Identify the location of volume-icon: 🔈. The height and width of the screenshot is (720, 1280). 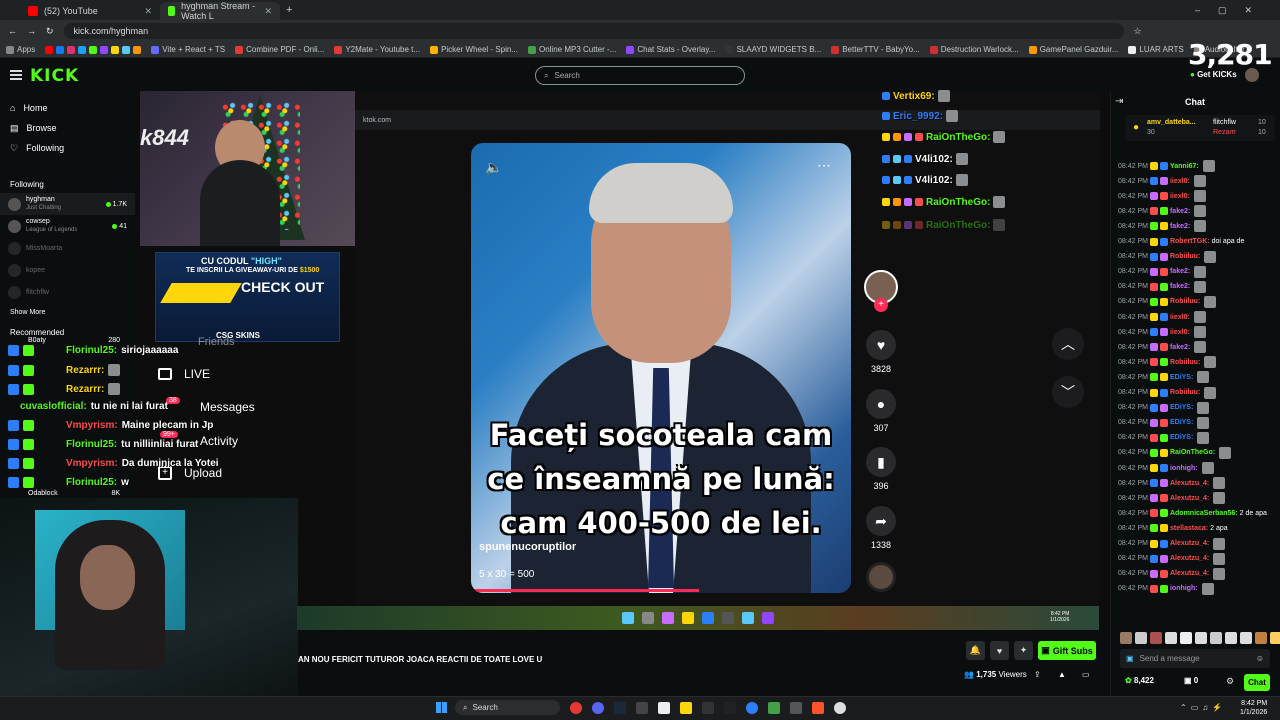
(493, 167).